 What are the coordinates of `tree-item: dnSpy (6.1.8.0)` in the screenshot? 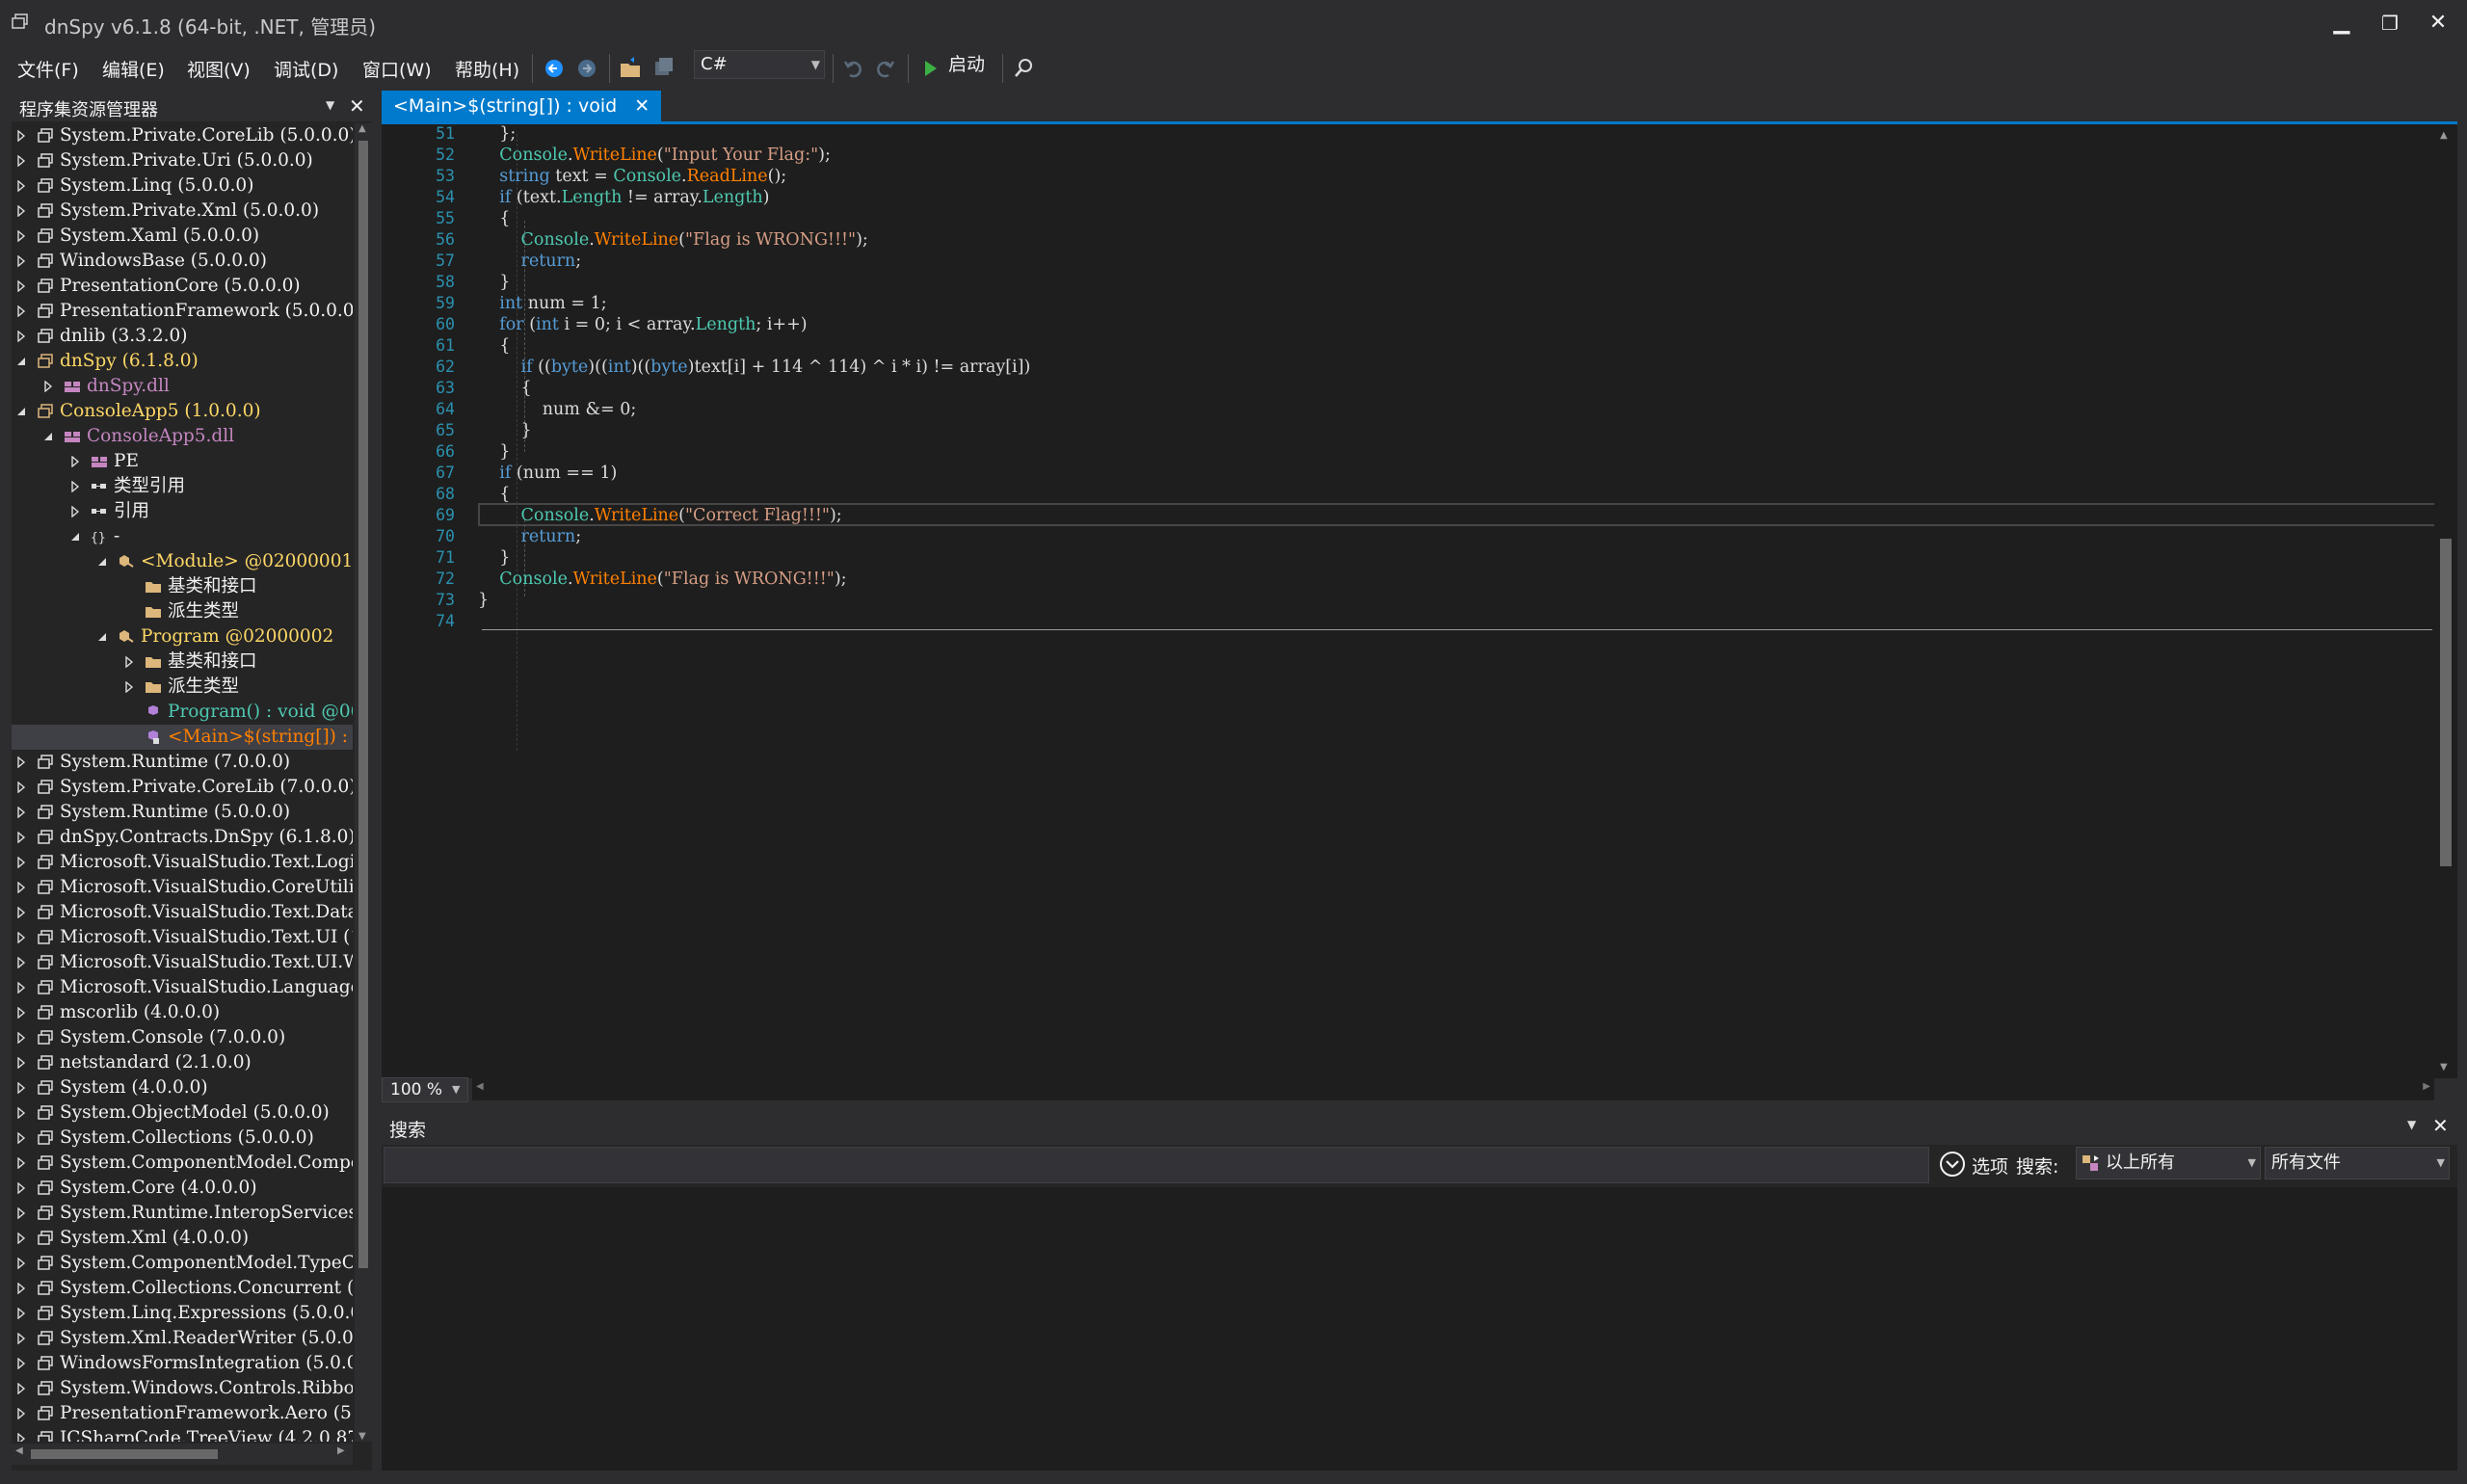 It's located at (182, 361).